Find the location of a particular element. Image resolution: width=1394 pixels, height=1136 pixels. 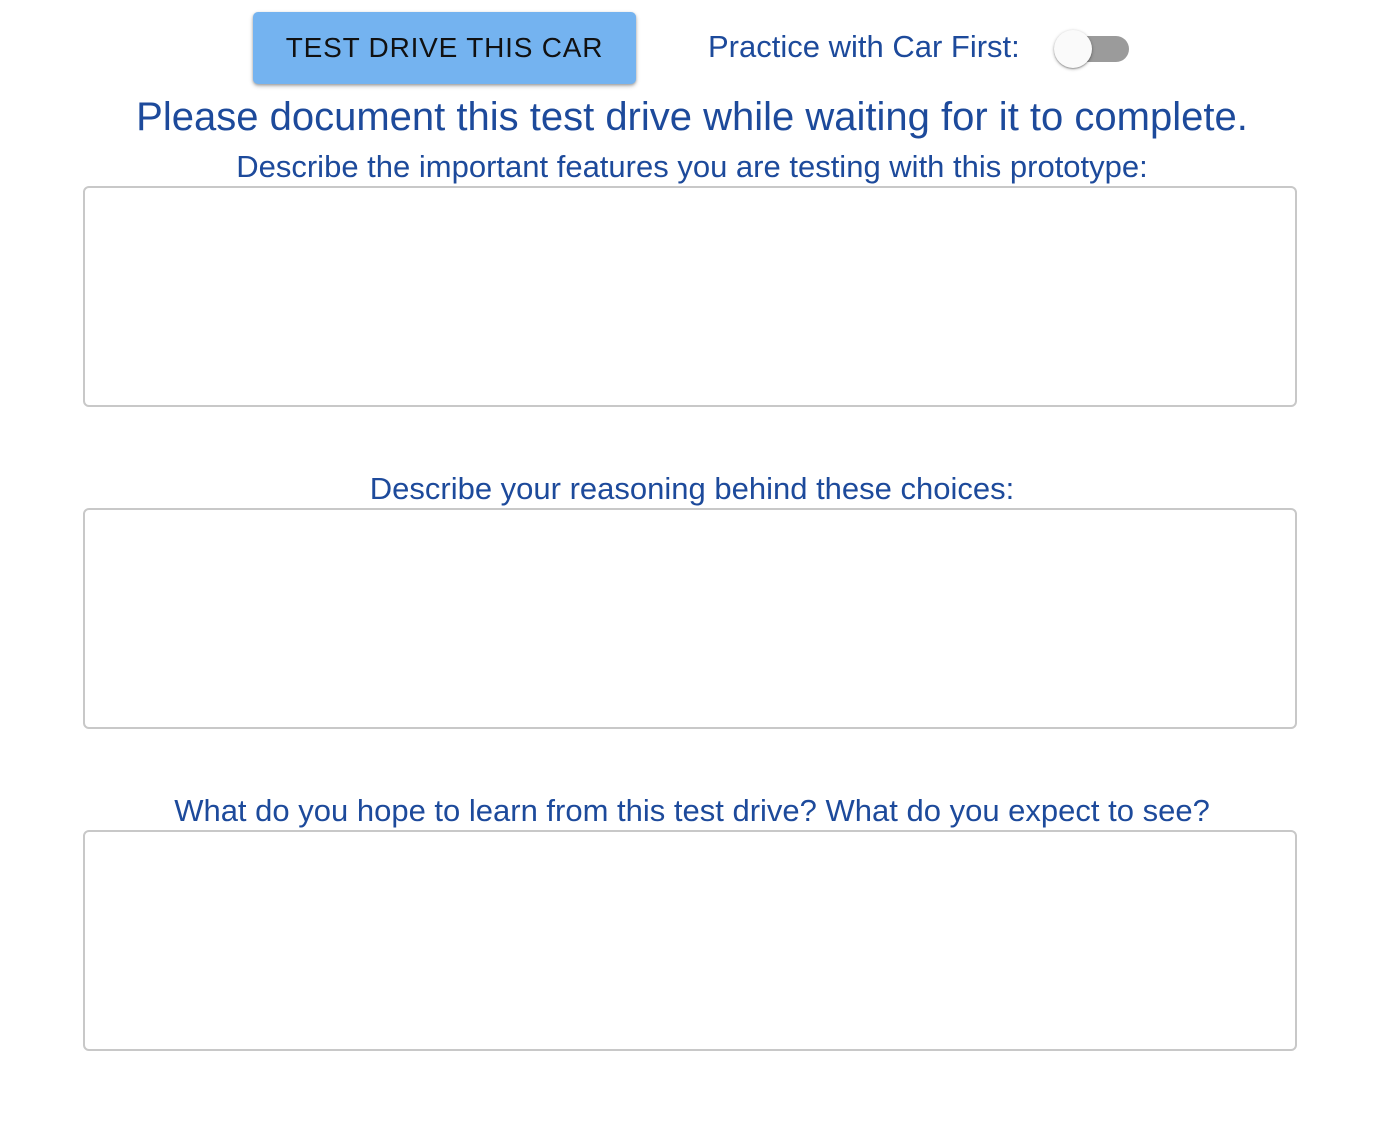

practice-toggle-label: Practice with Car First: is located at coordinates (864, 46).